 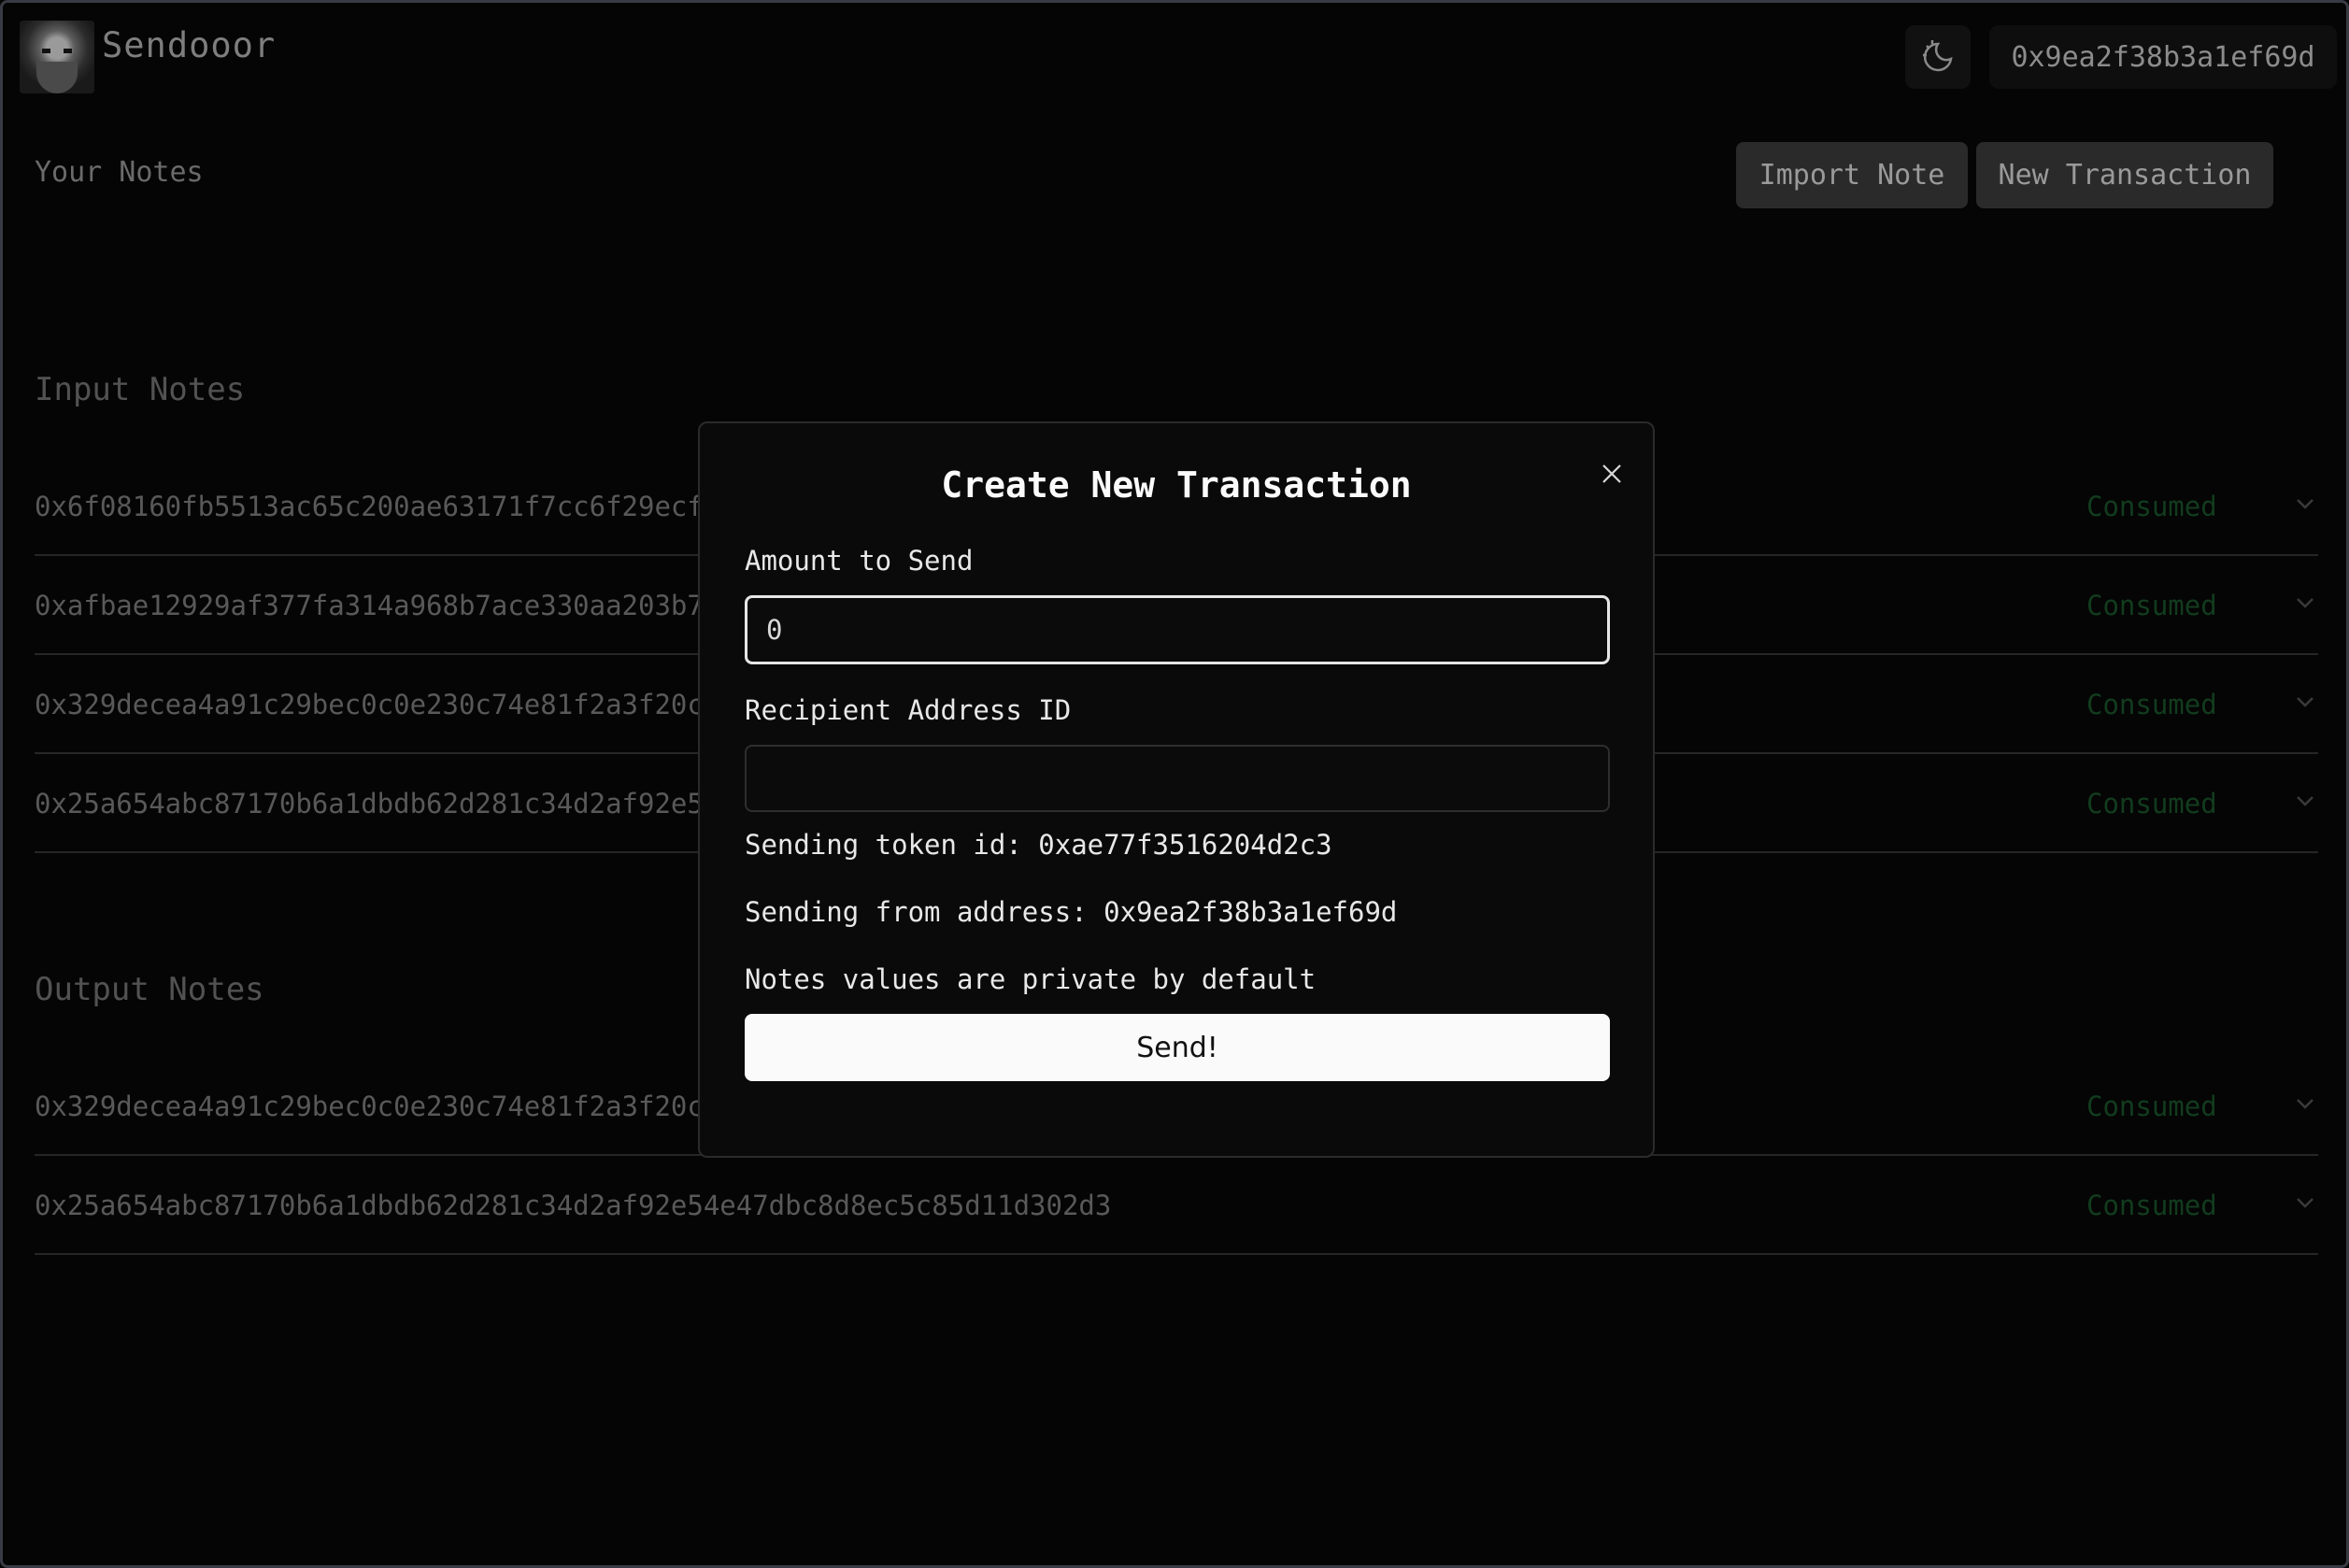 I want to click on close-icon, so click(x=1611, y=474).